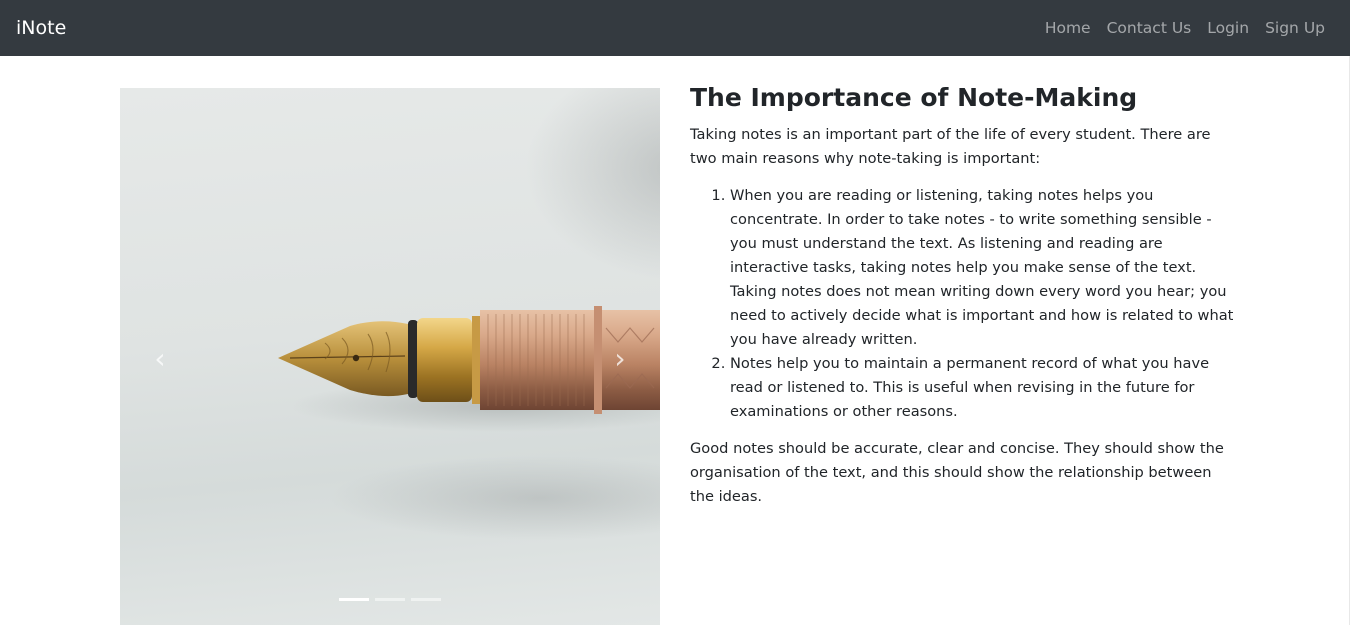  What do you see at coordinates (413, 359) in the screenshot?
I see `pen-ring` at bounding box center [413, 359].